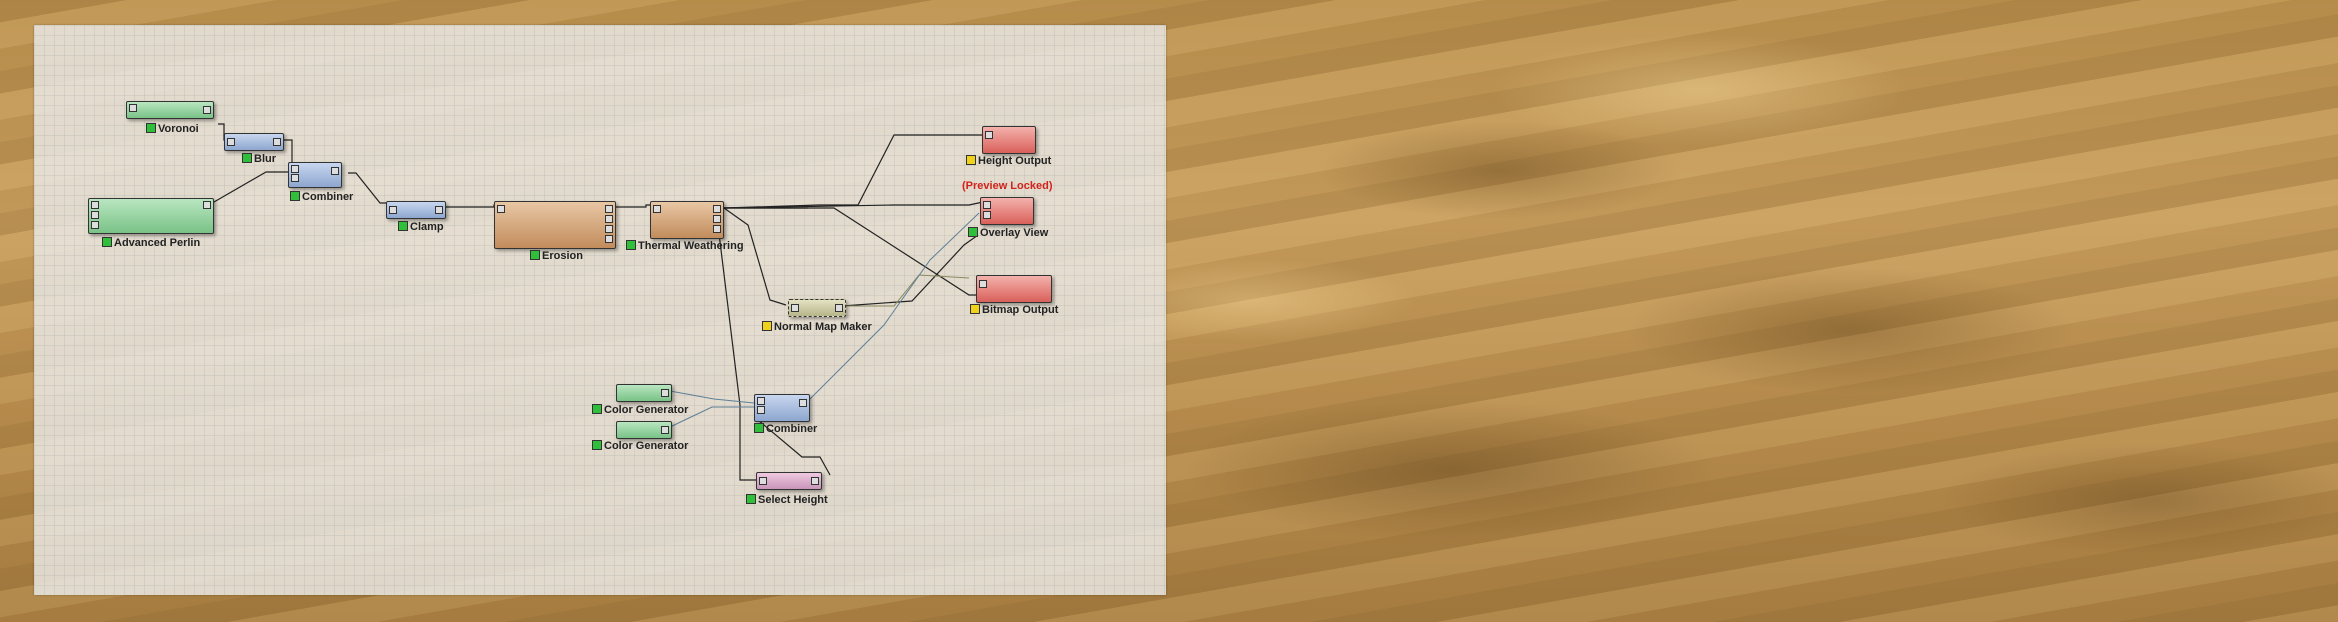 Image resolution: width=2338 pixels, height=622 pixels. Describe the element at coordinates (172, 129) in the screenshot. I see `voronoi-label: Voronoi` at that location.